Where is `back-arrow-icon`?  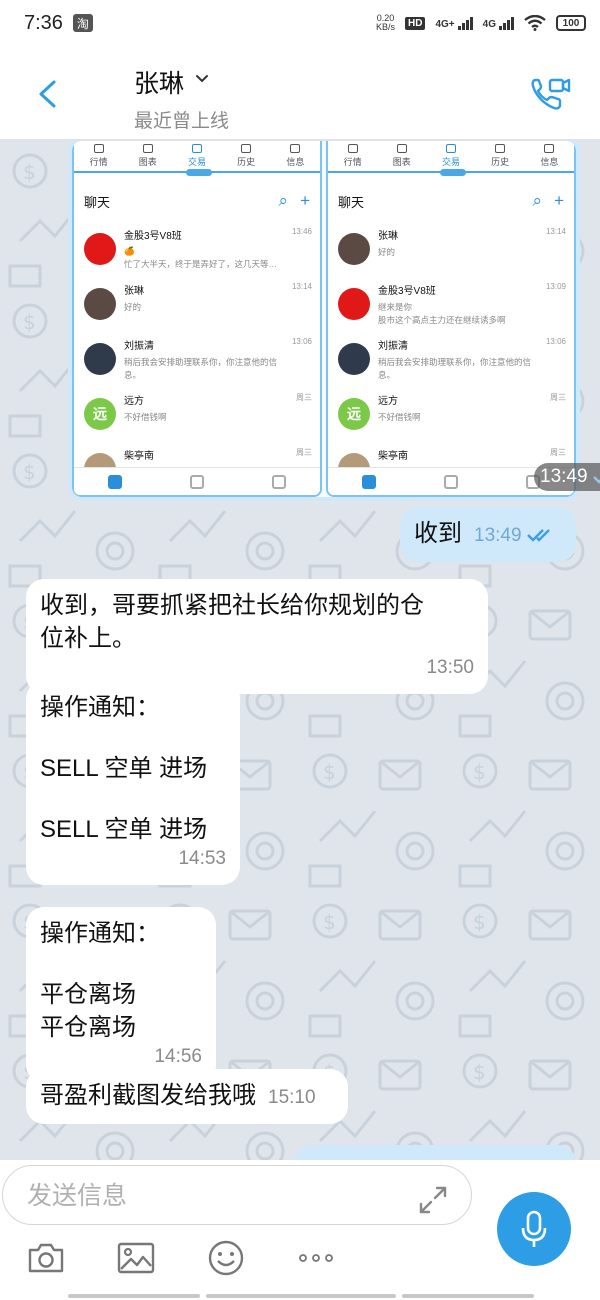 back-arrow-icon is located at coordinates (48, 94).